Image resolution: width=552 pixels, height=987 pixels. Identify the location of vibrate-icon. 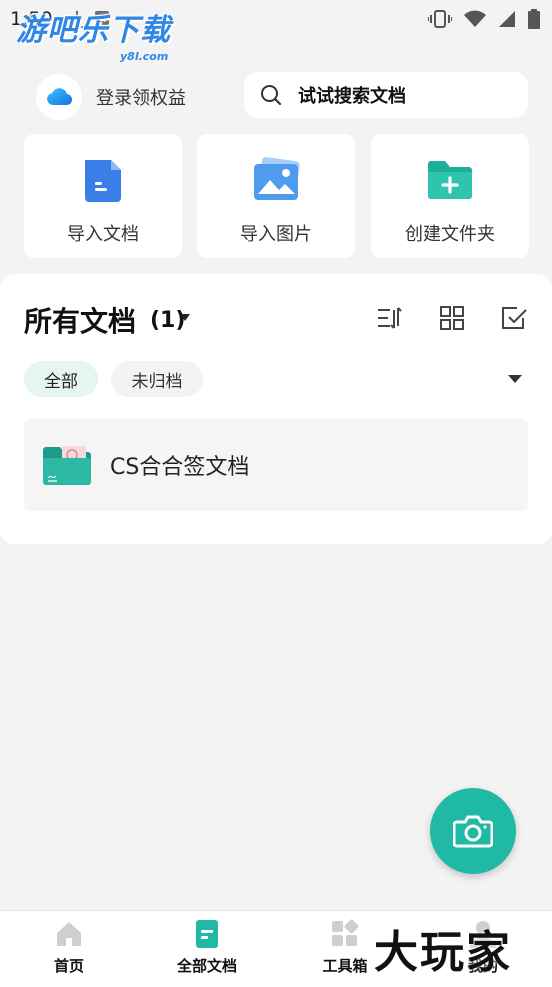
(440, 19).